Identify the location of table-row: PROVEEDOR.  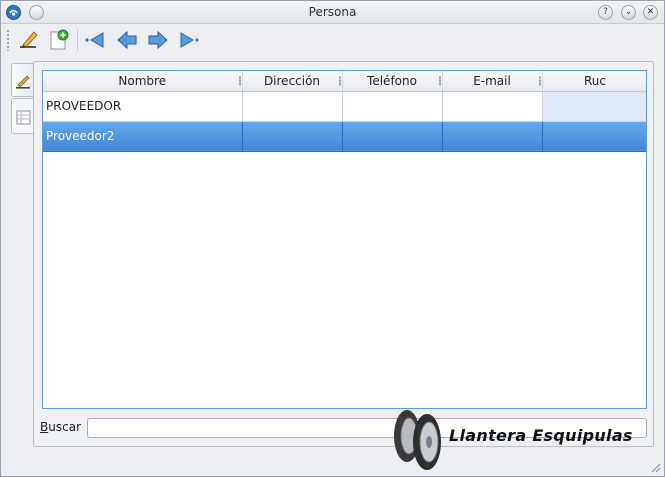
(344, 106).